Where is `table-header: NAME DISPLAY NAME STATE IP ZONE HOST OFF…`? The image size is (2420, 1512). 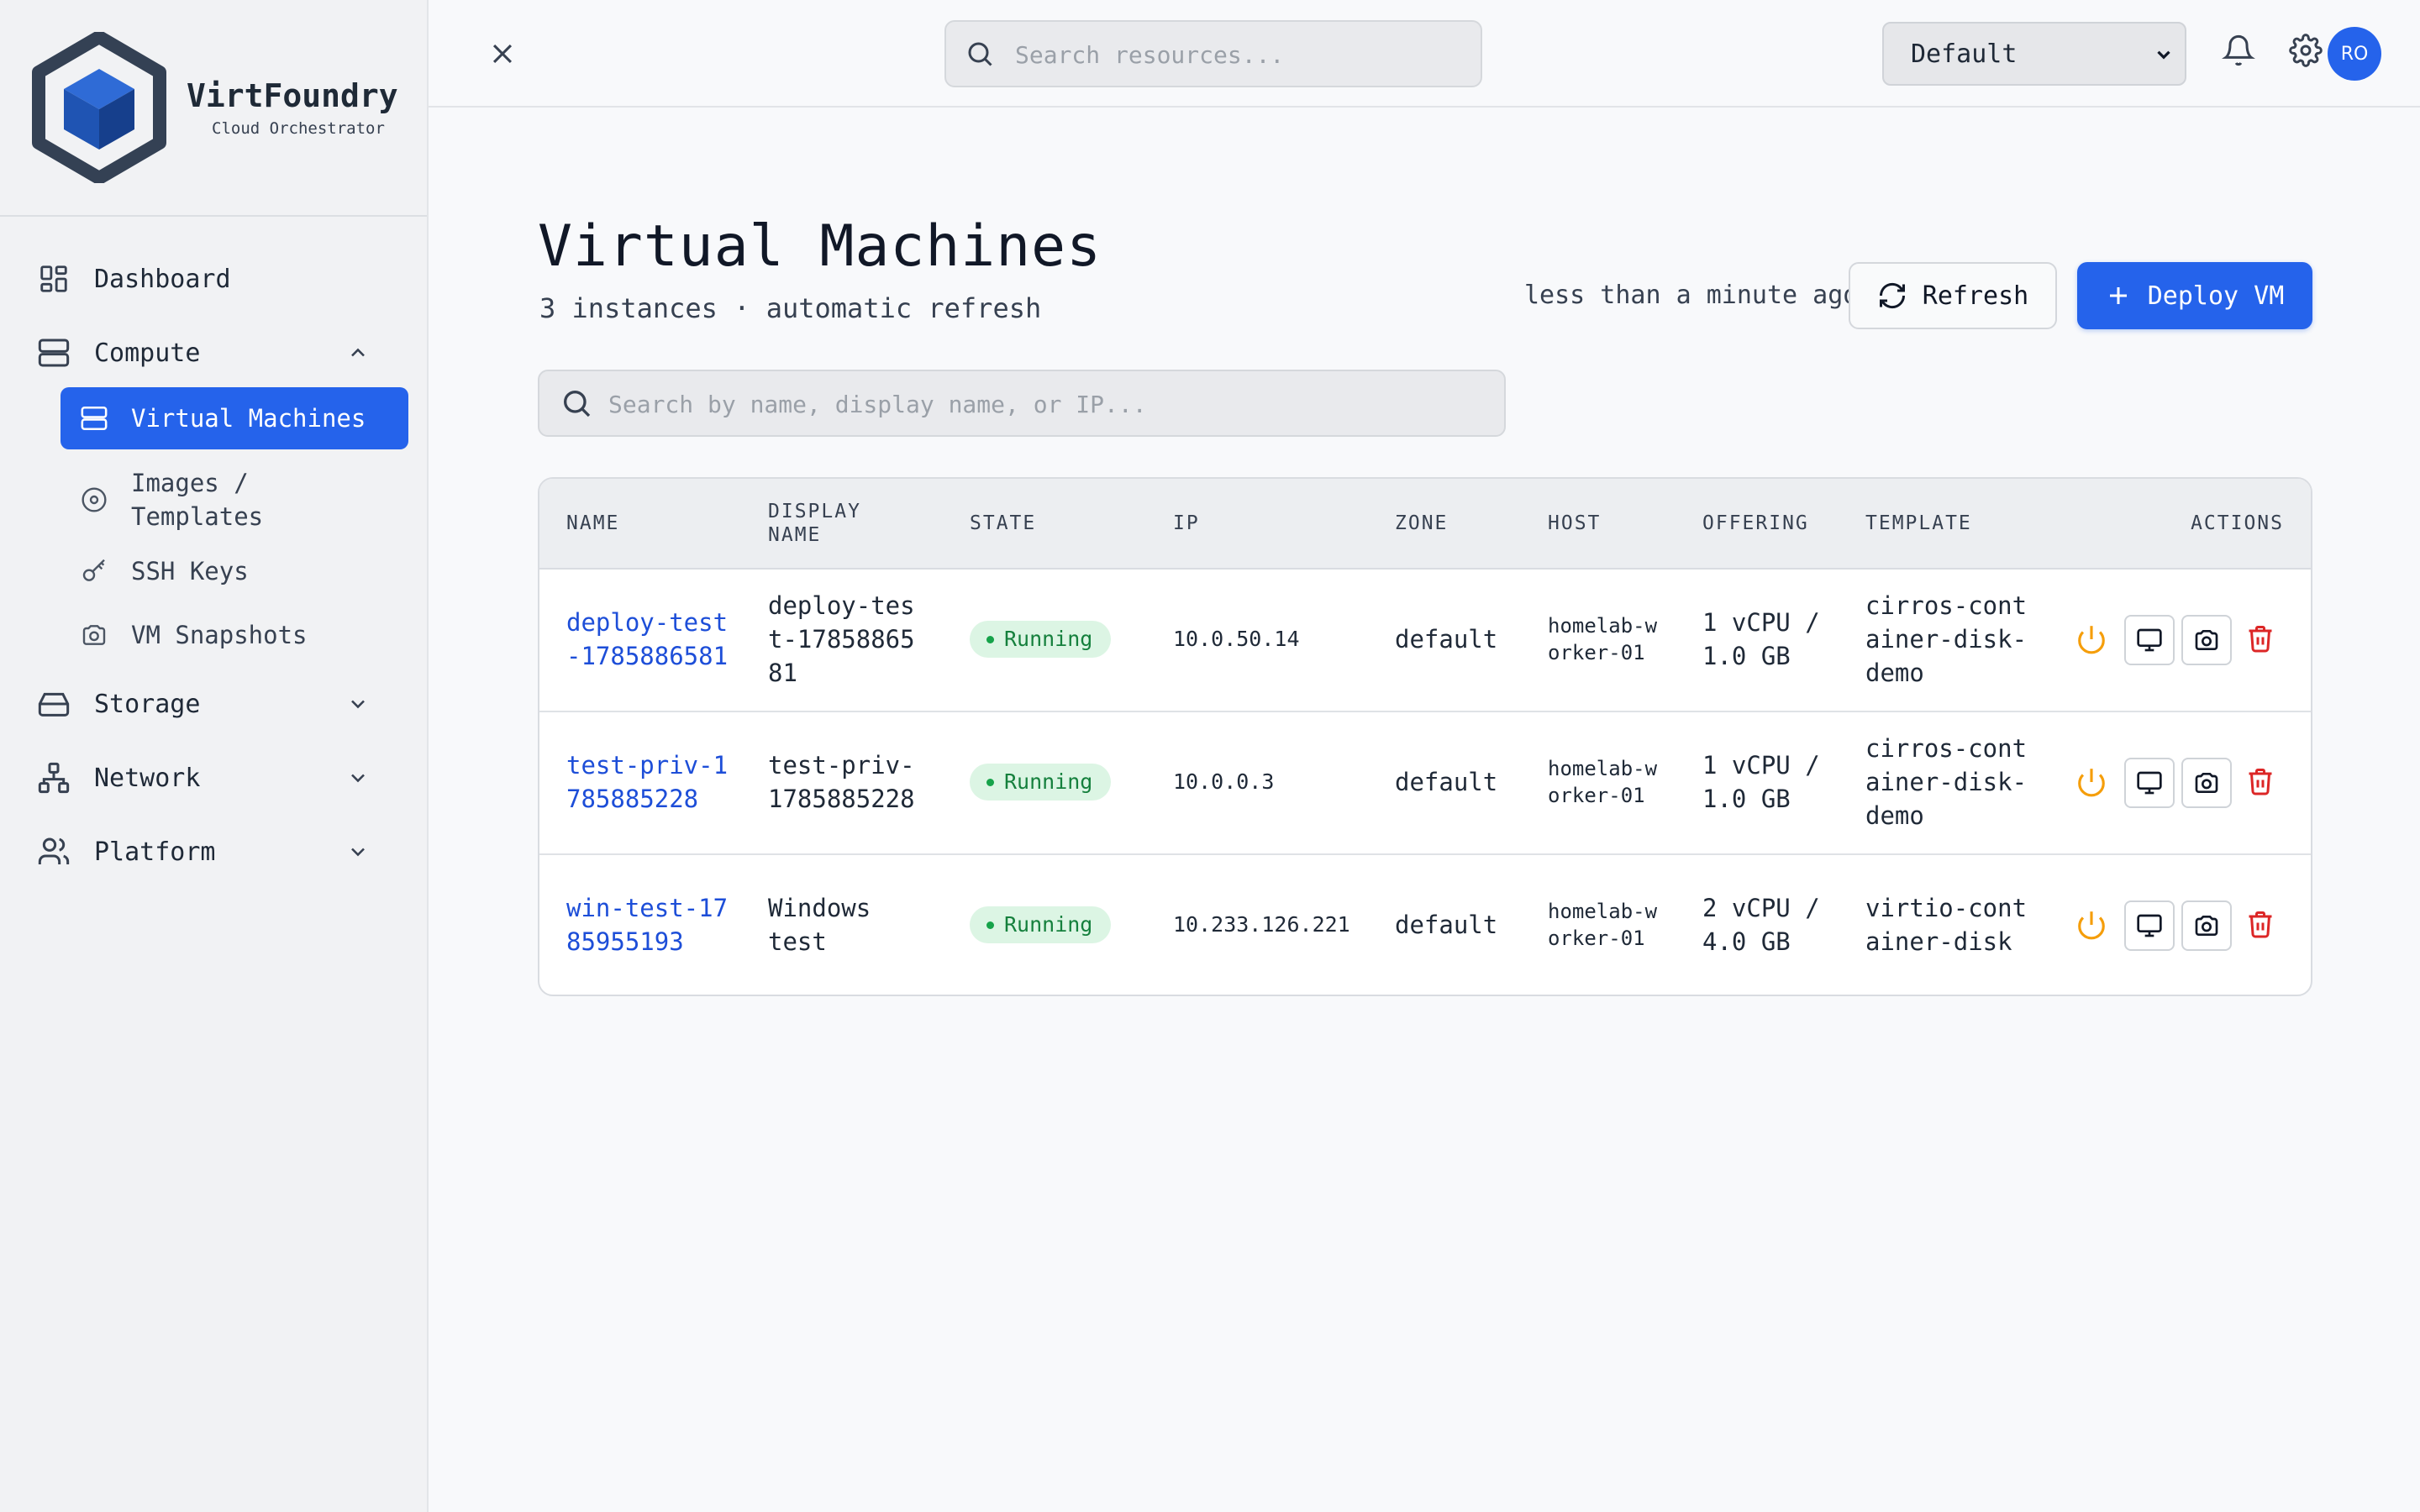
table-header: NAME DISPLAY NAME STATE IP ZONE HOST OFF… is located at coordinates (1425, 524).